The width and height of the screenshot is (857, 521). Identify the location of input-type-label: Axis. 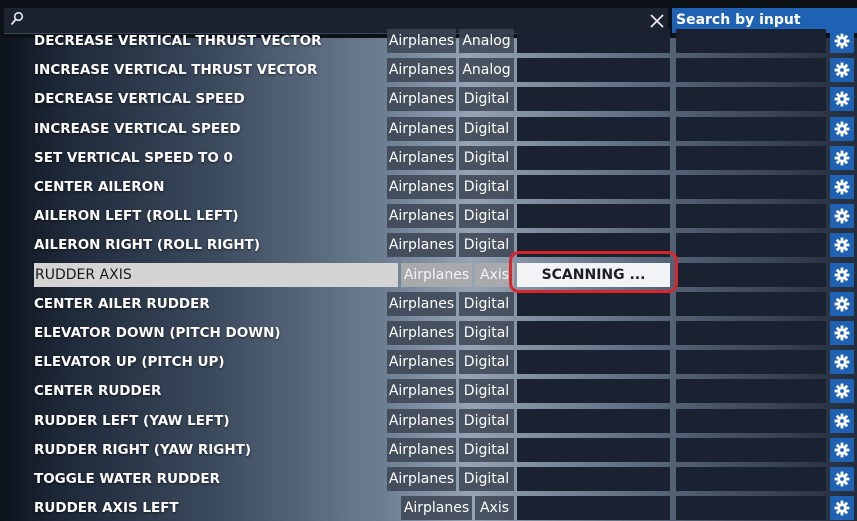
(494, 274).